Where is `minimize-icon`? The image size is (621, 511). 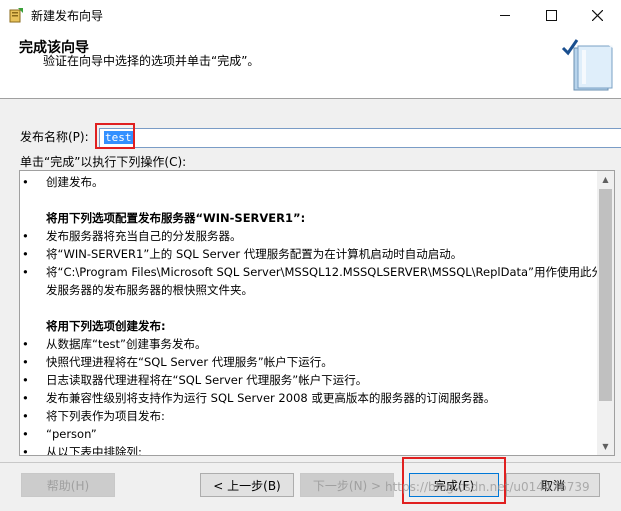
minimize-icon is located at coordinates (505, 15).